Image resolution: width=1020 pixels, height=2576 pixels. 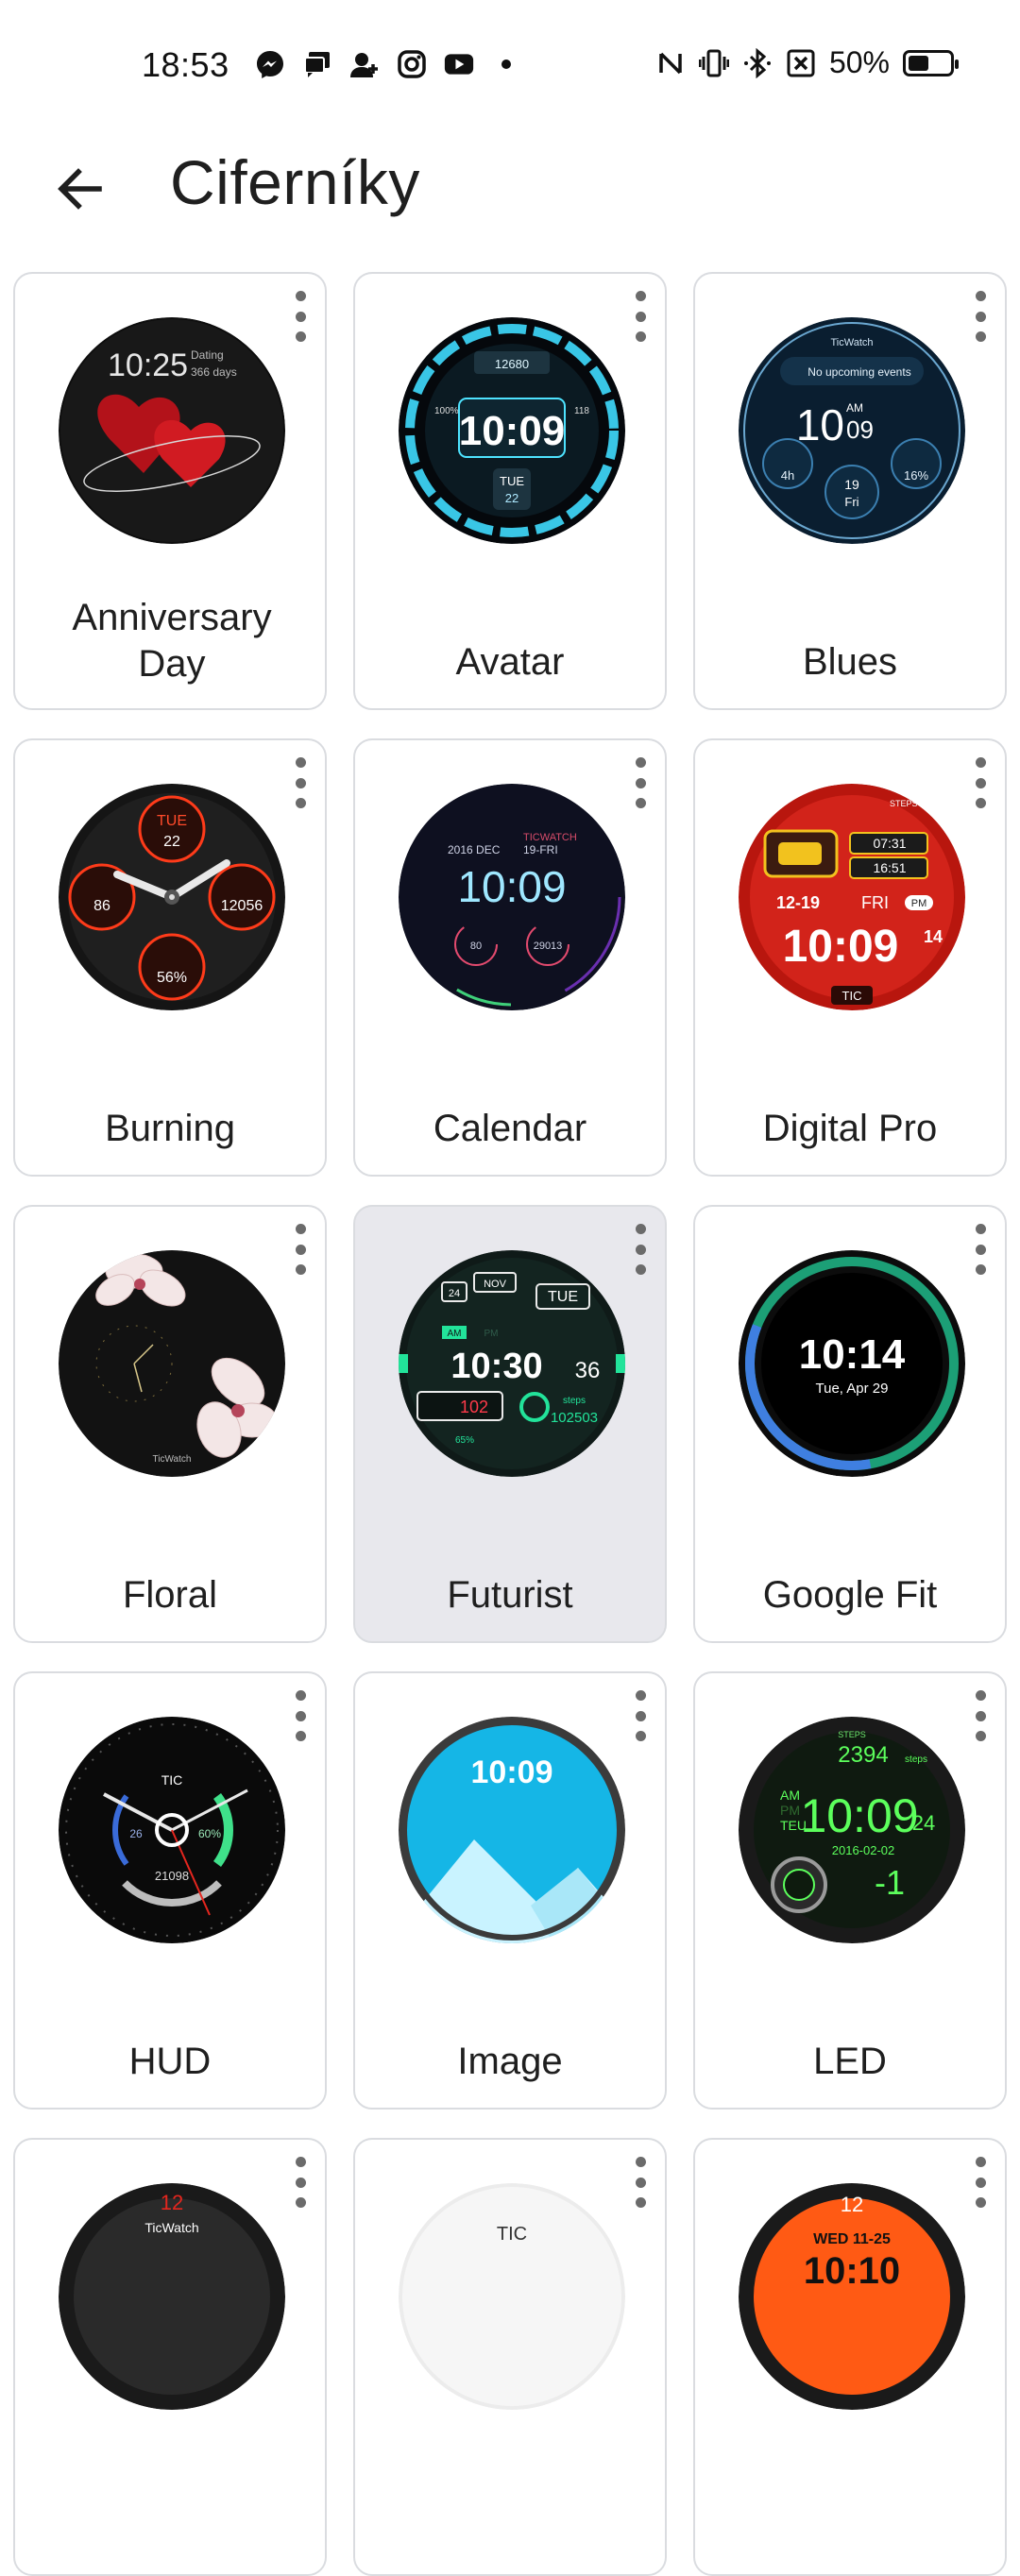 I want to click on face-time: 10:10, so click(x=852, y=2271).